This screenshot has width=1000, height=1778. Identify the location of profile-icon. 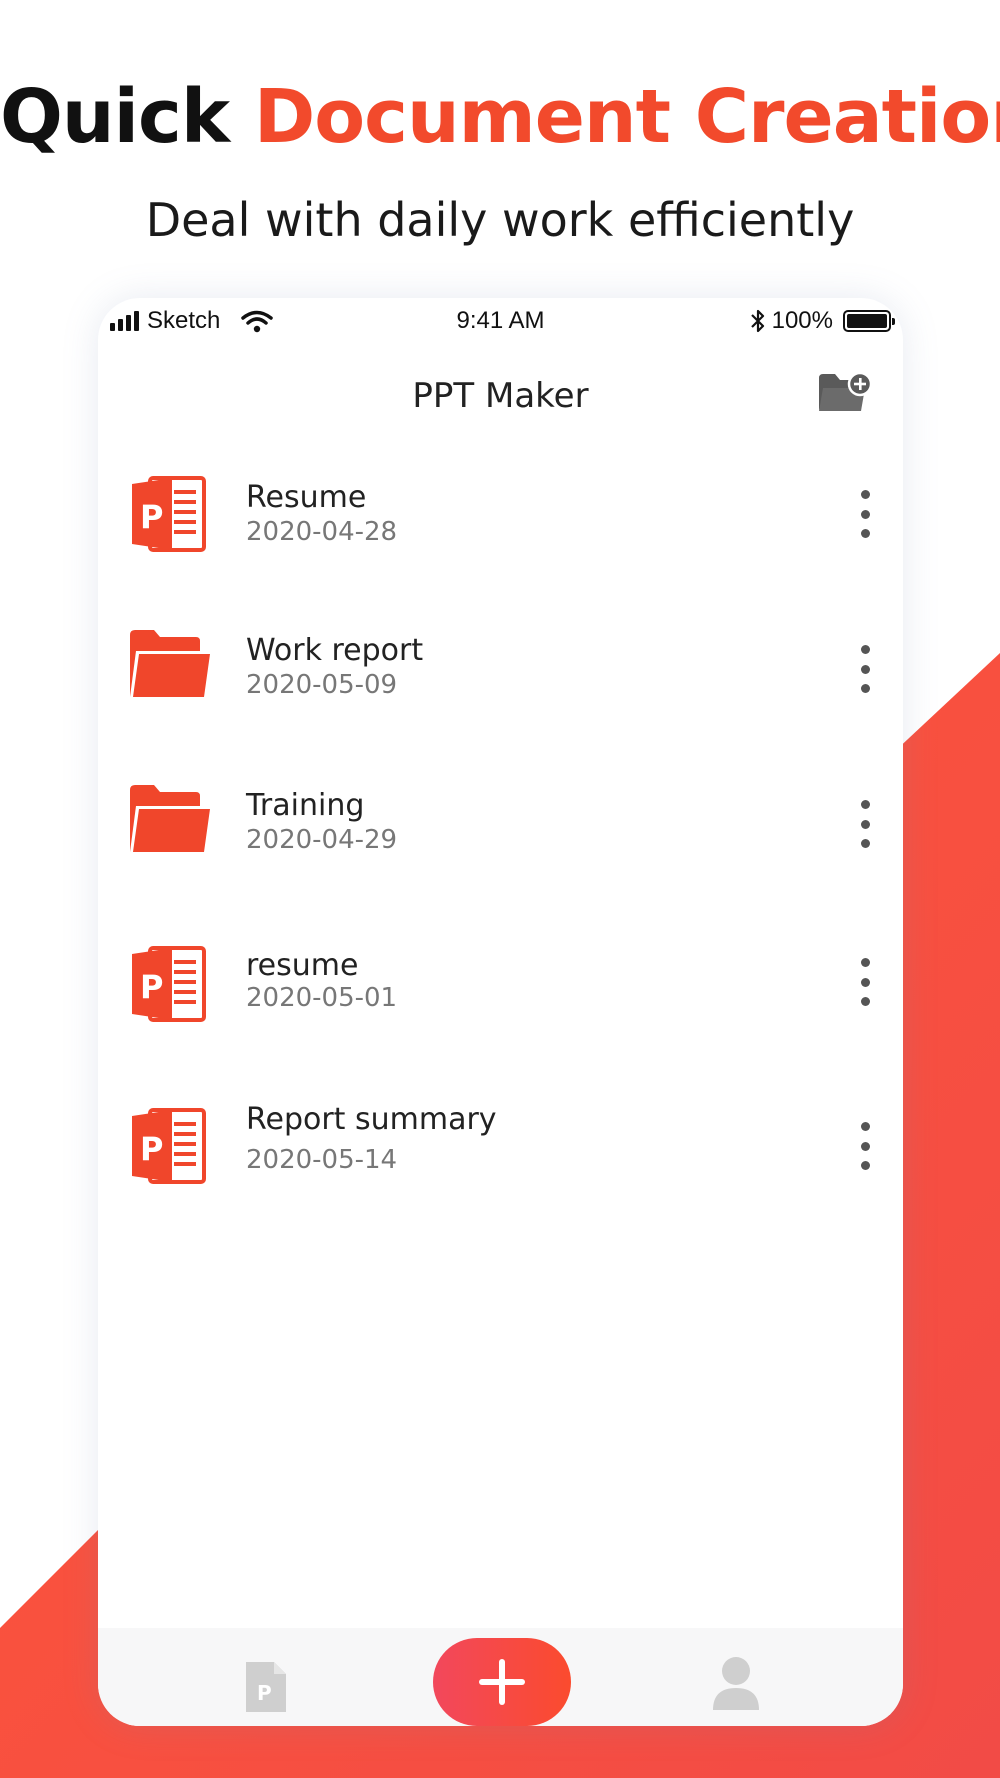
(736, 1683).